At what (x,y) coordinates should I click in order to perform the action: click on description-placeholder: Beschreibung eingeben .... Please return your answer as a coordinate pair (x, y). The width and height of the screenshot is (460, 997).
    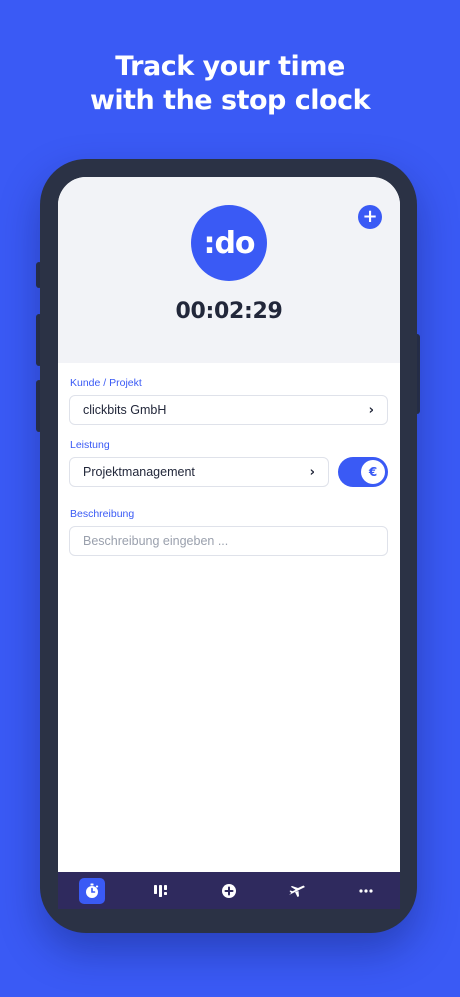
    Looking at the image, I should click on (156, 541).